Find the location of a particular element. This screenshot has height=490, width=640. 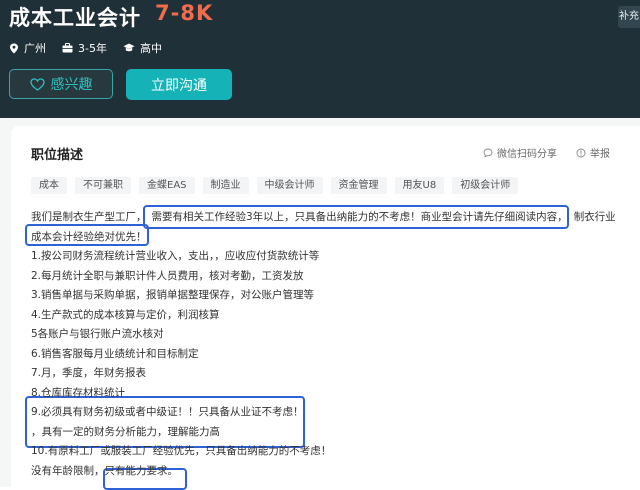

heart-icon is located at coordinates (37, 84).